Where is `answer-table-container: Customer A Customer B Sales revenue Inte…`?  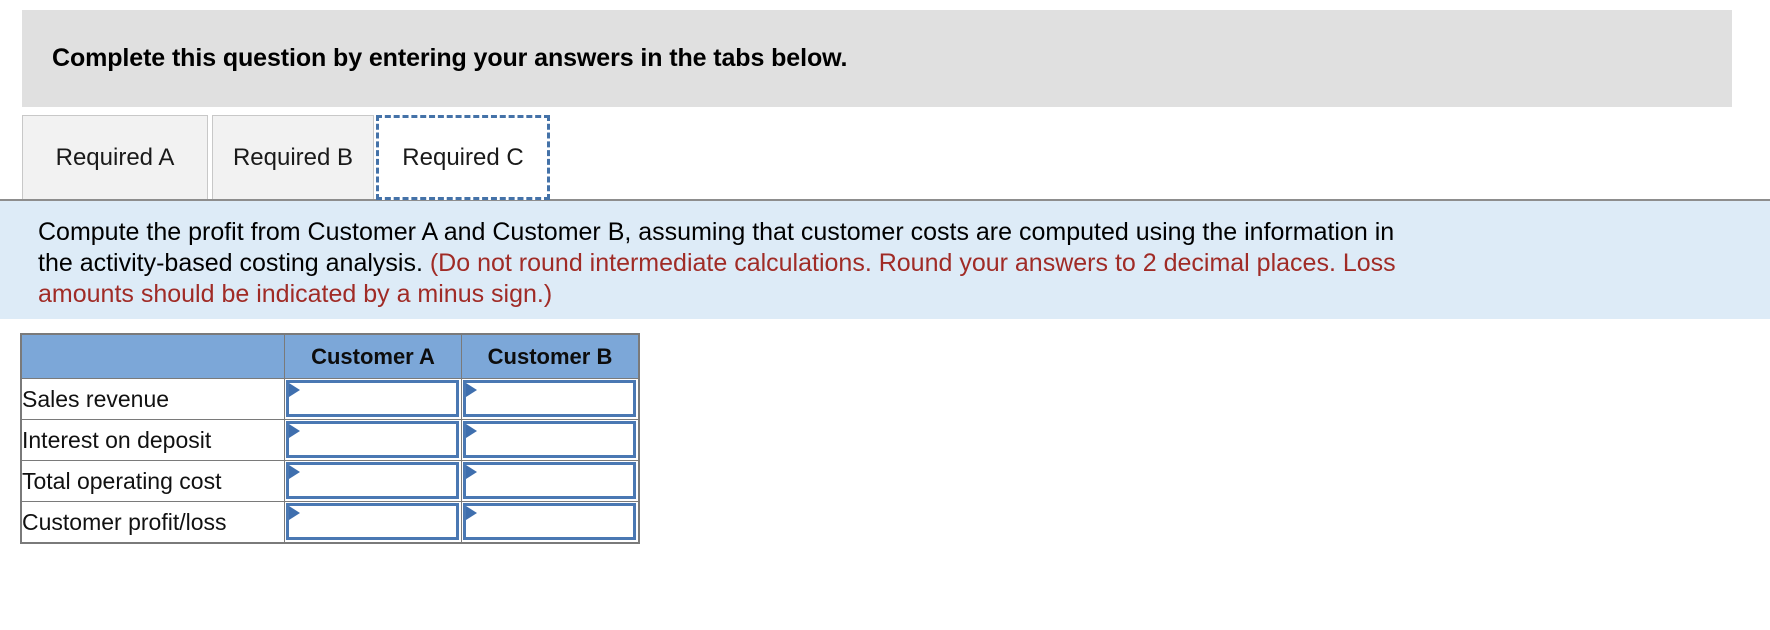 answer-table-container: Customer A Customer B Sales revenue Inte… is located at coordinates (330, 438).